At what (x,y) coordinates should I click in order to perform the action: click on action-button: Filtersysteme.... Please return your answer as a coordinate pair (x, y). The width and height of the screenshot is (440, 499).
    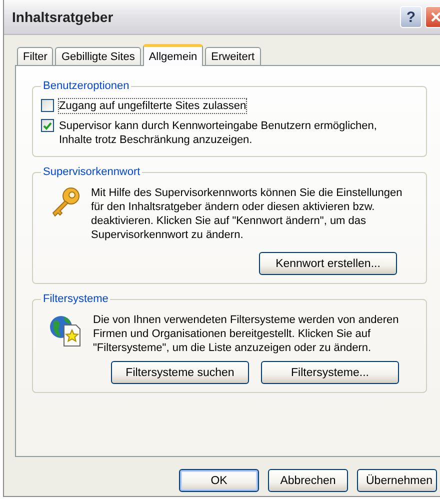
    Looking at the image, I should click on (330, 372).